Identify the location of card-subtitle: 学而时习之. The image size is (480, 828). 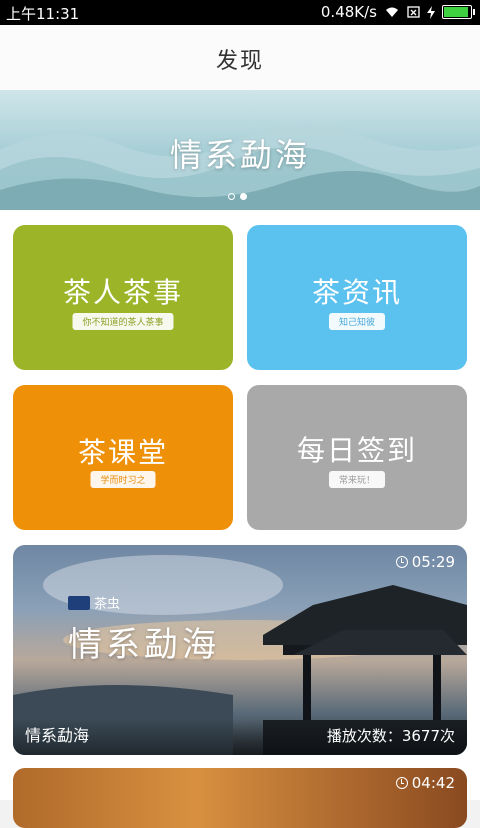
(123, 479).